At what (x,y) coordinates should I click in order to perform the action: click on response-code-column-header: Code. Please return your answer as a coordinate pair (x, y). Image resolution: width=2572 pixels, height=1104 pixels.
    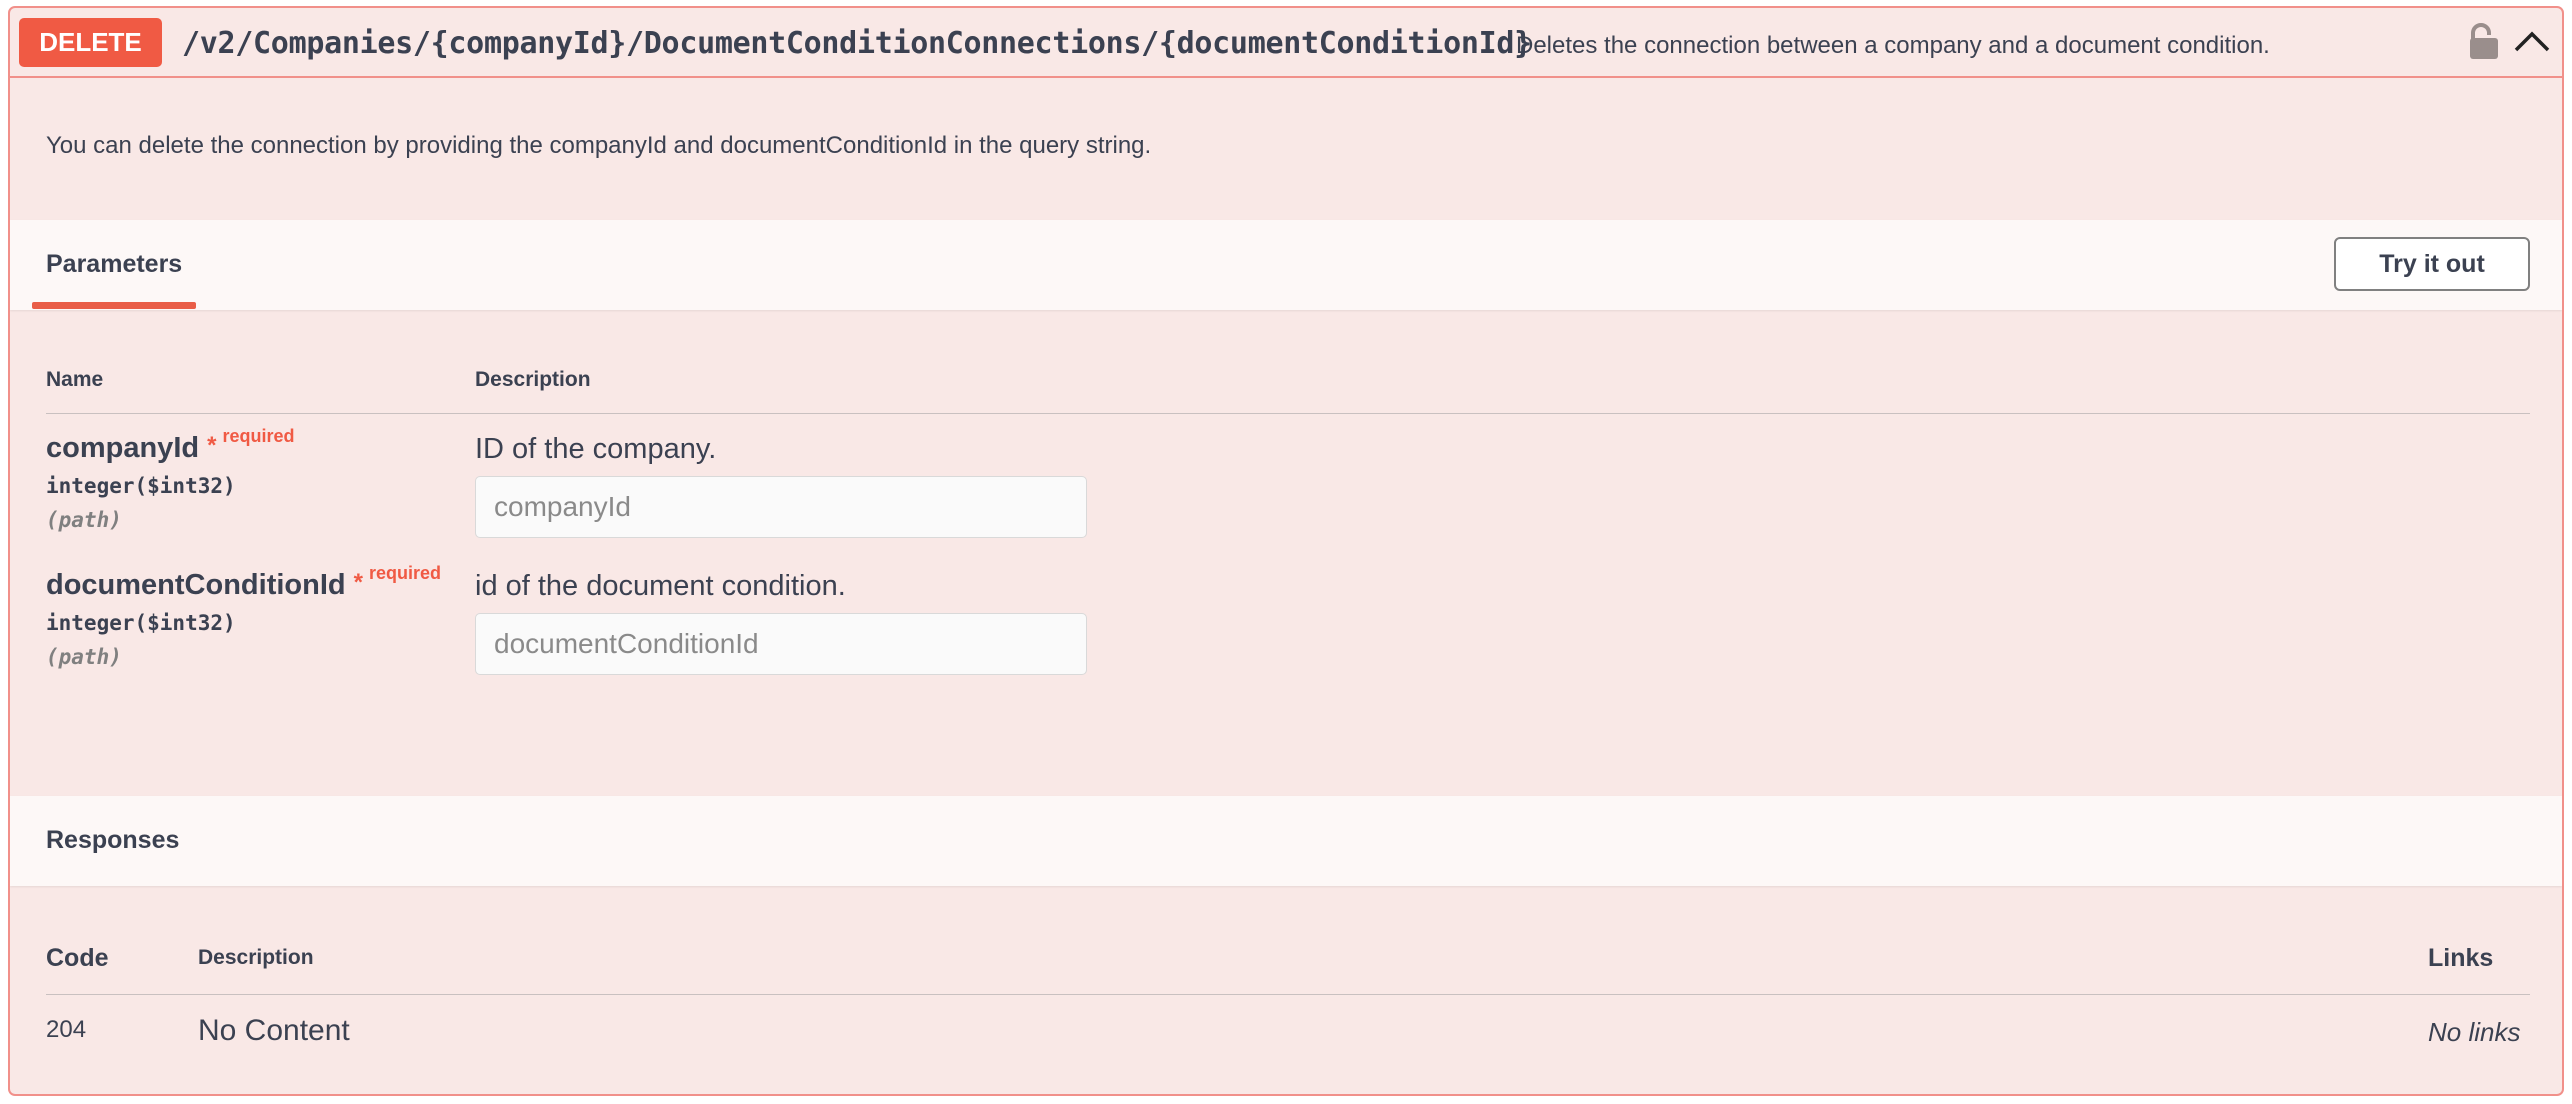
    Looking at the image, I should click on (77, 958).